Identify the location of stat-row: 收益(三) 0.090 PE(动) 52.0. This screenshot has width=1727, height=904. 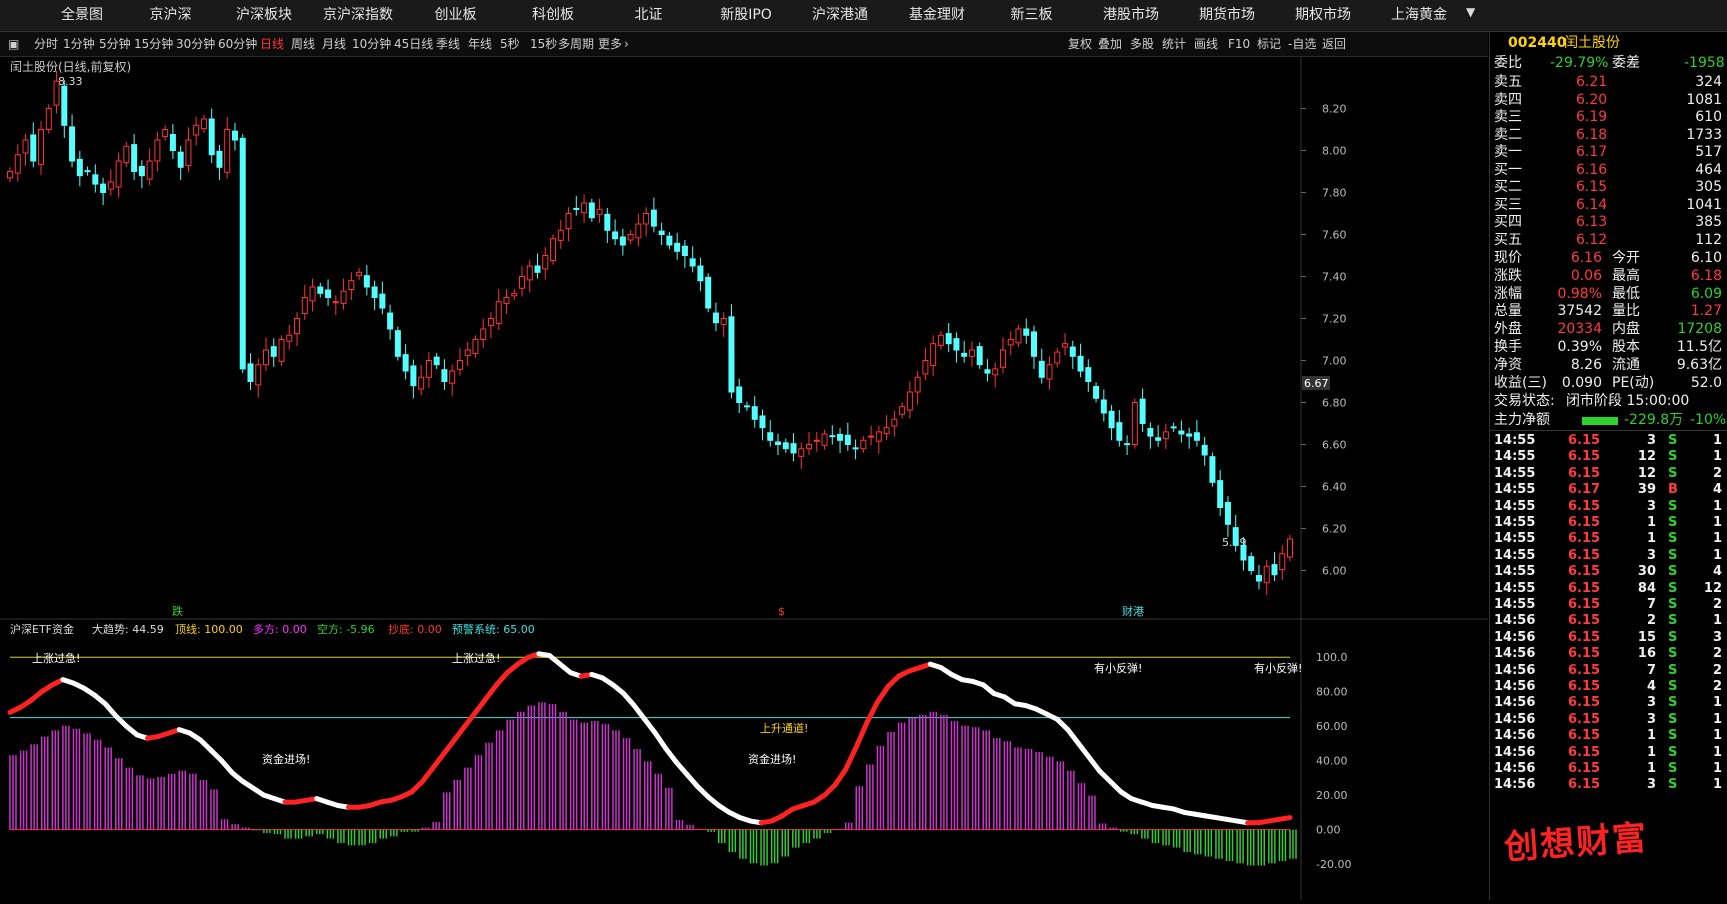
(1608, 382).